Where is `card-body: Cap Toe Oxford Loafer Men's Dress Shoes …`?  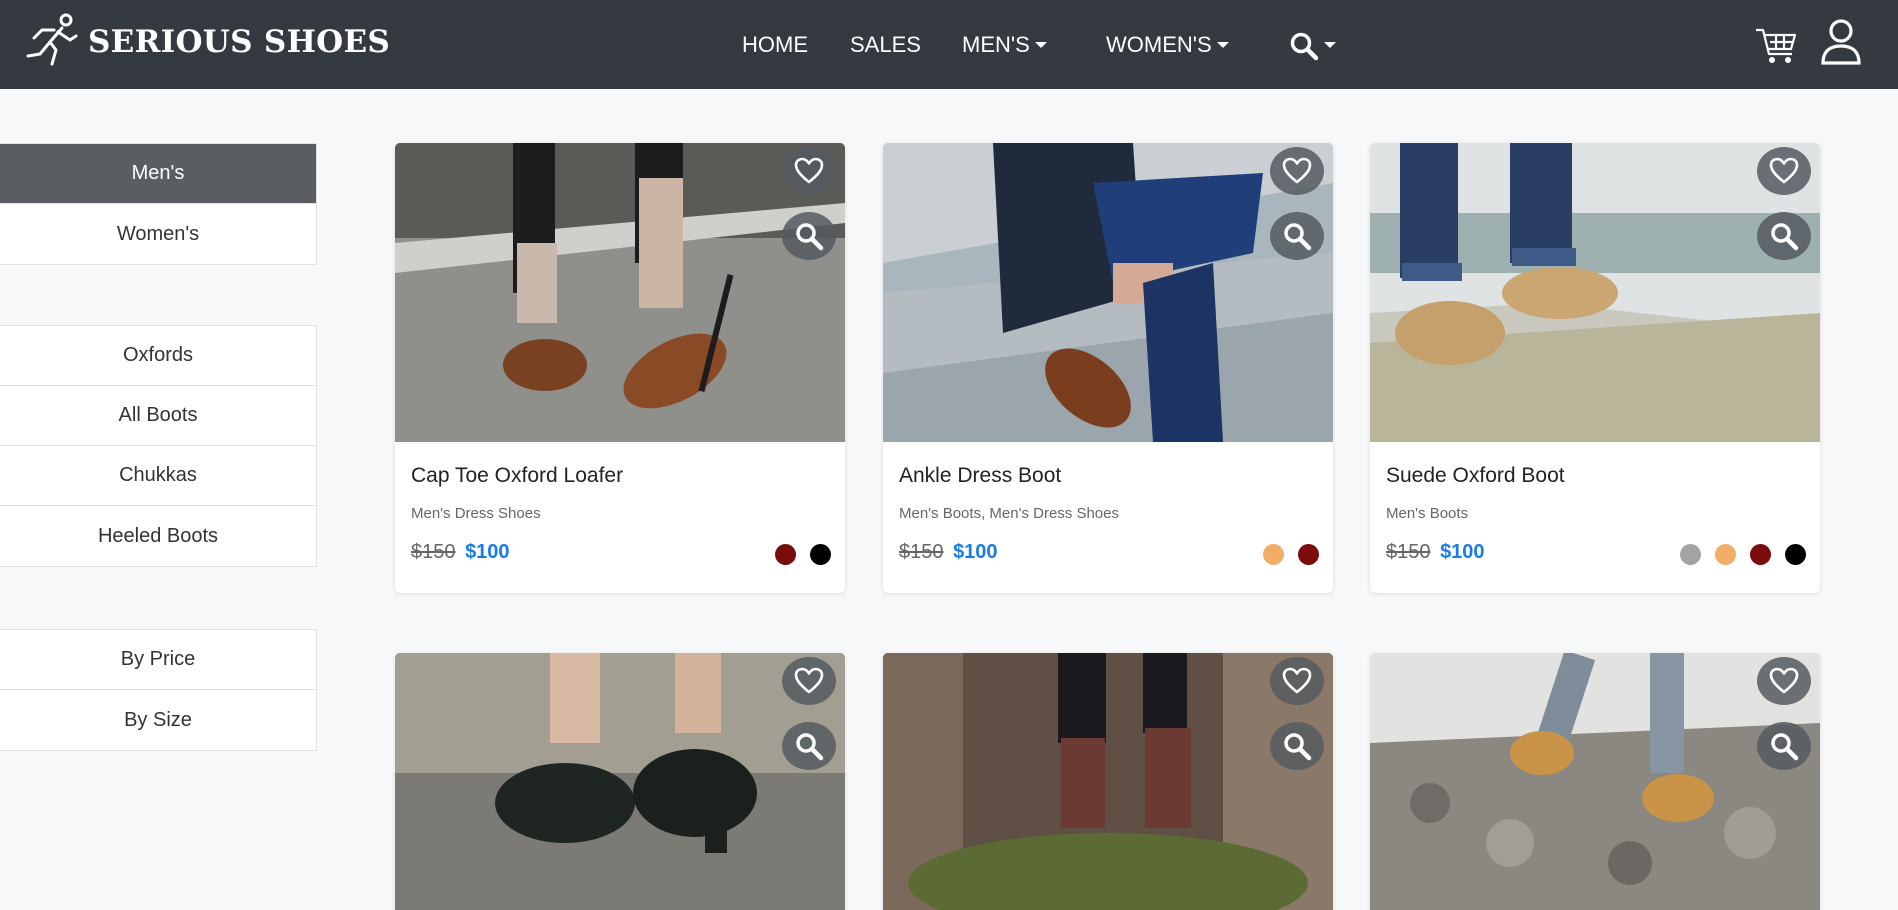
card-body: Cap Toe Oxford Loafer Men's Dress Shoes … is located at coordinates (620, 517).